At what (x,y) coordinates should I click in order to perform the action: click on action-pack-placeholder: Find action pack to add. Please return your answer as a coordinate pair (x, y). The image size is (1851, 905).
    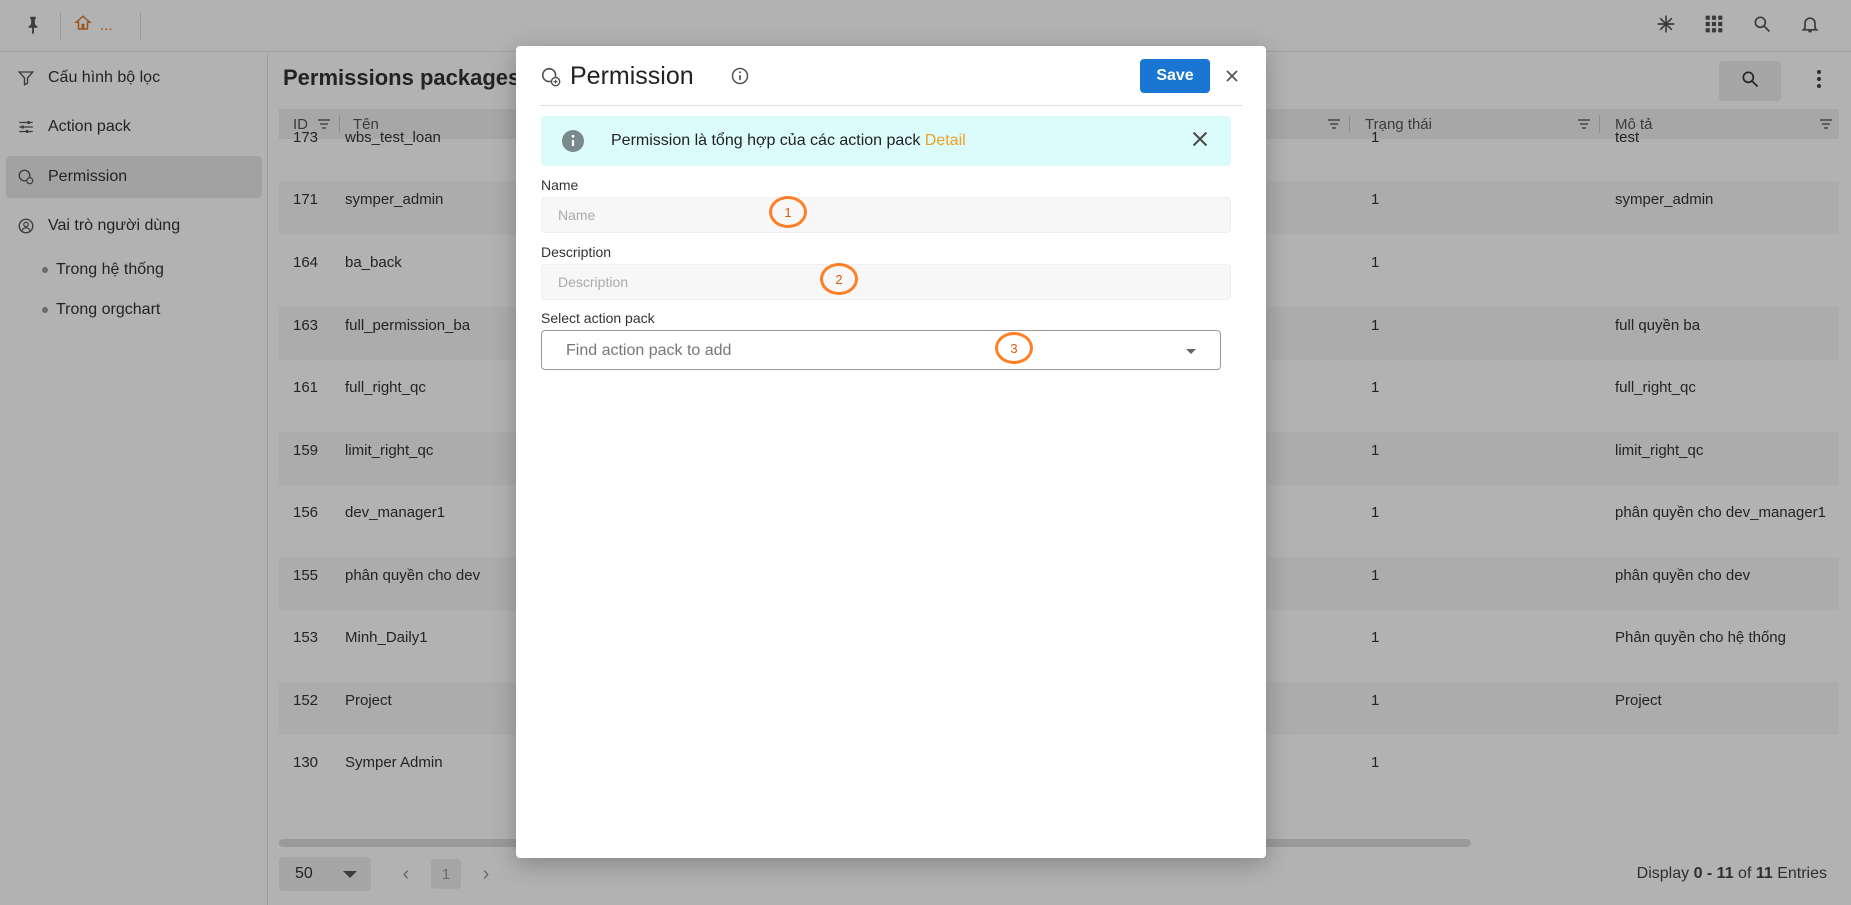
    Looking at the image, I should click on (649, 350).